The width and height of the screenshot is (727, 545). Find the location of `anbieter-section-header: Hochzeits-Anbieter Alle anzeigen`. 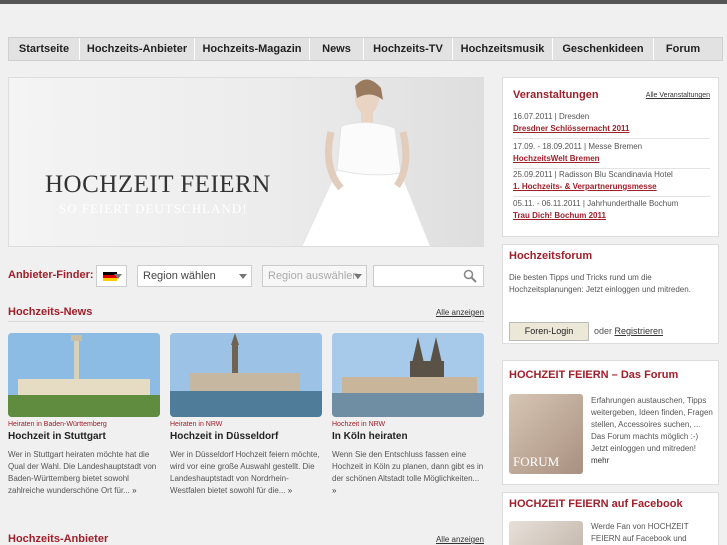

anbieter-section-header: Hochzeits-Anbieter Alle anzeigen is located at coordinates (246, 539).